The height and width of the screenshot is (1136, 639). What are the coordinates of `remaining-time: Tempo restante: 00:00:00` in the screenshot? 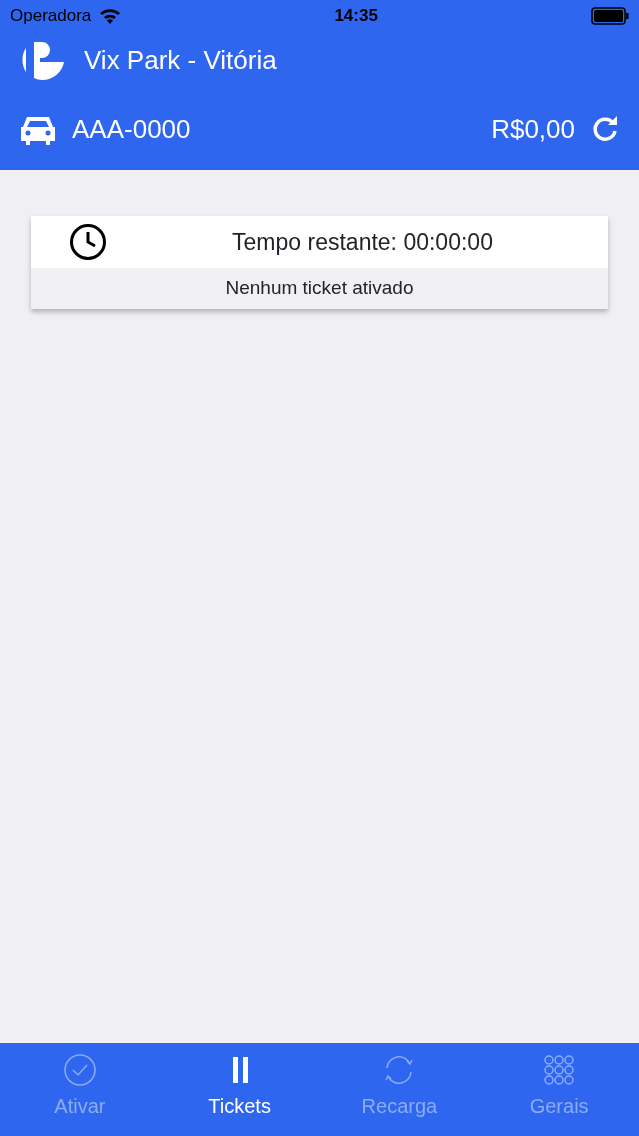 It's located at (362, 242).